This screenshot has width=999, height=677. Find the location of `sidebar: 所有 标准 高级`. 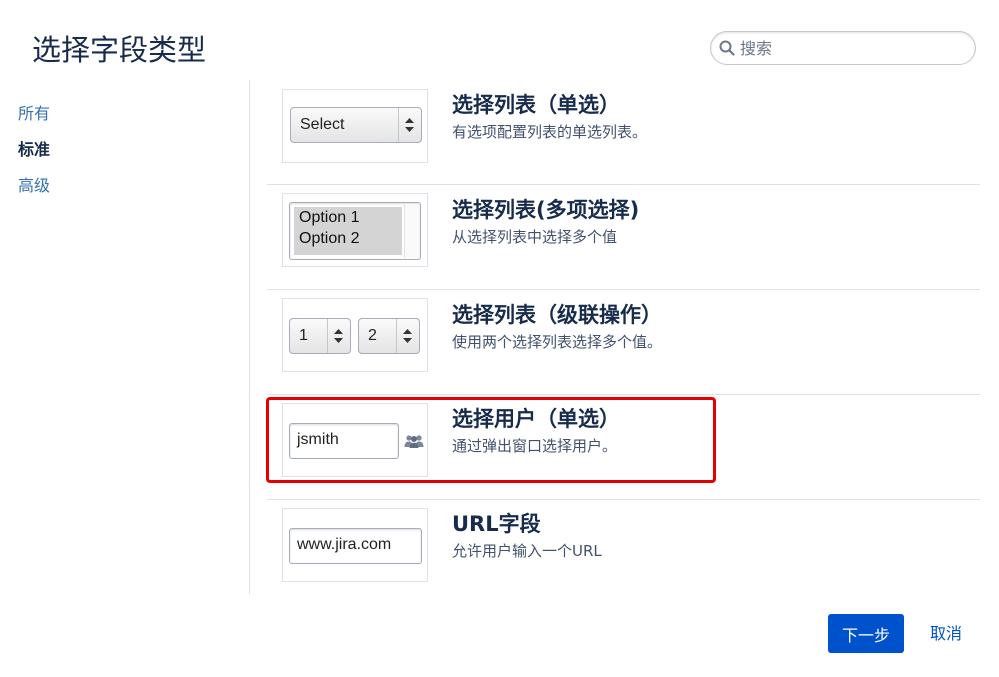

sidebar: 所有 标准 高级 is located at coordinates (118, 150).